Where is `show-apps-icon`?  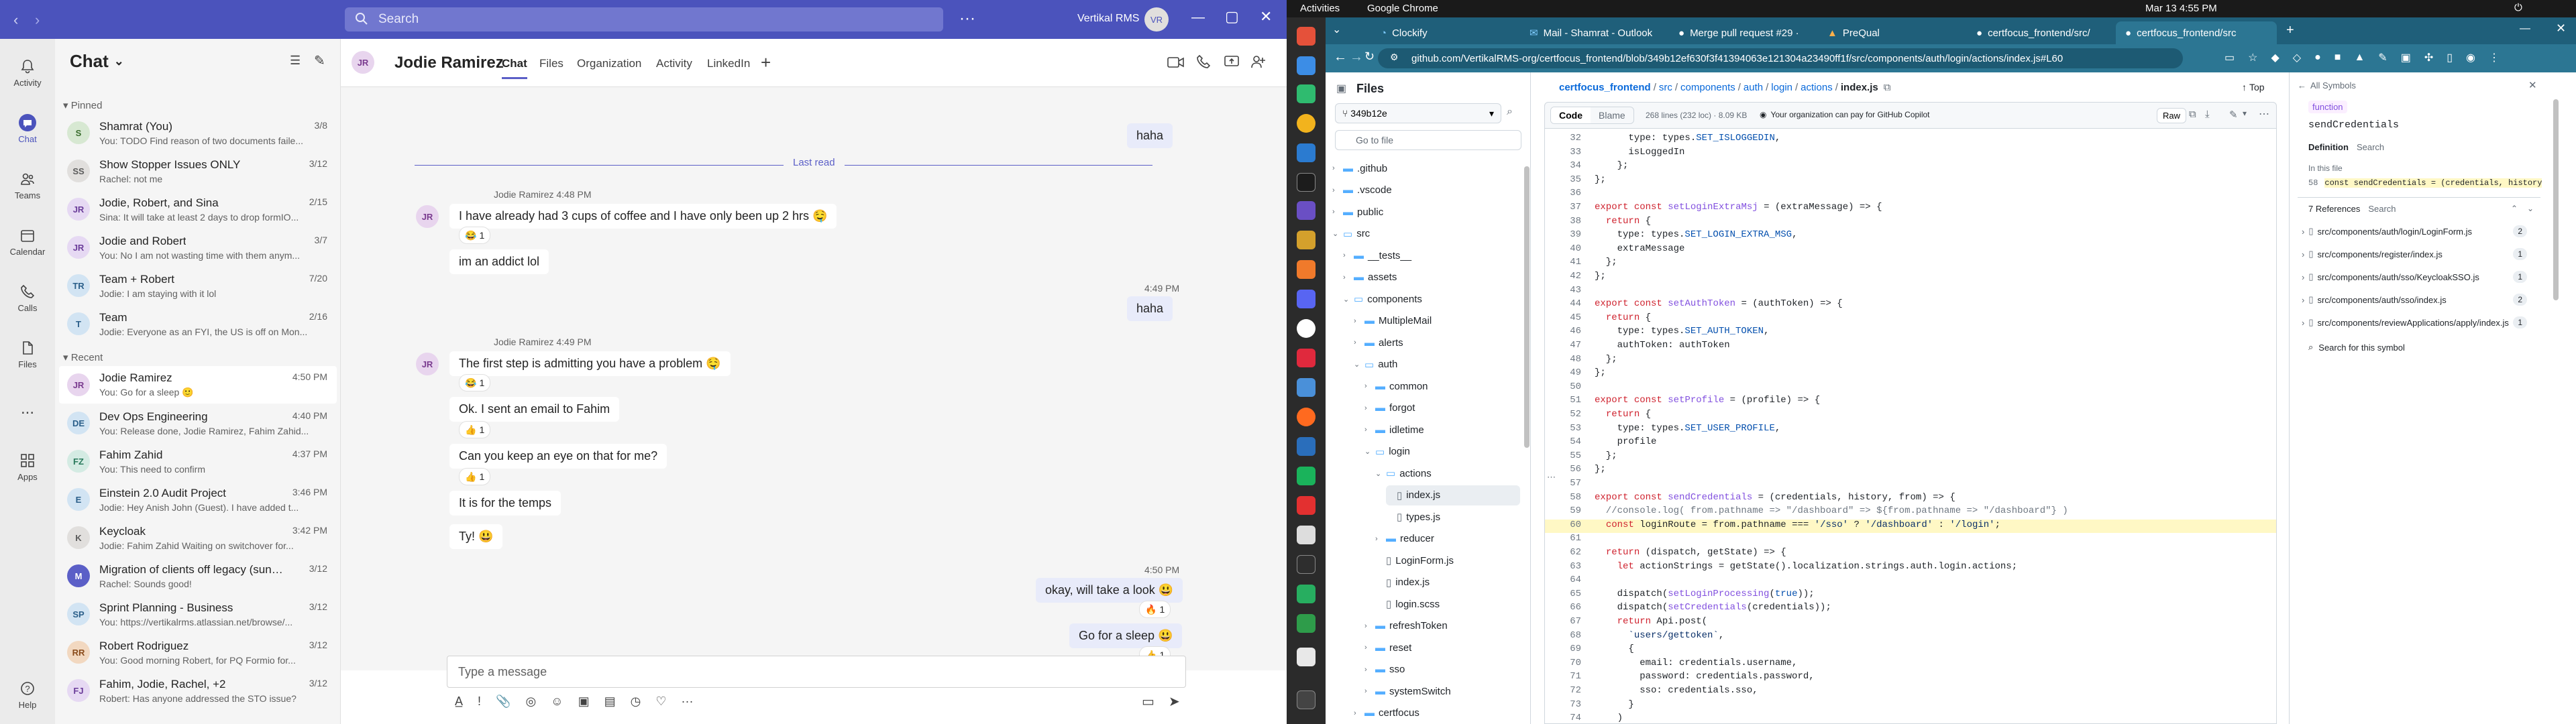
show-apps-icon is located at coordinates (1306, 700).